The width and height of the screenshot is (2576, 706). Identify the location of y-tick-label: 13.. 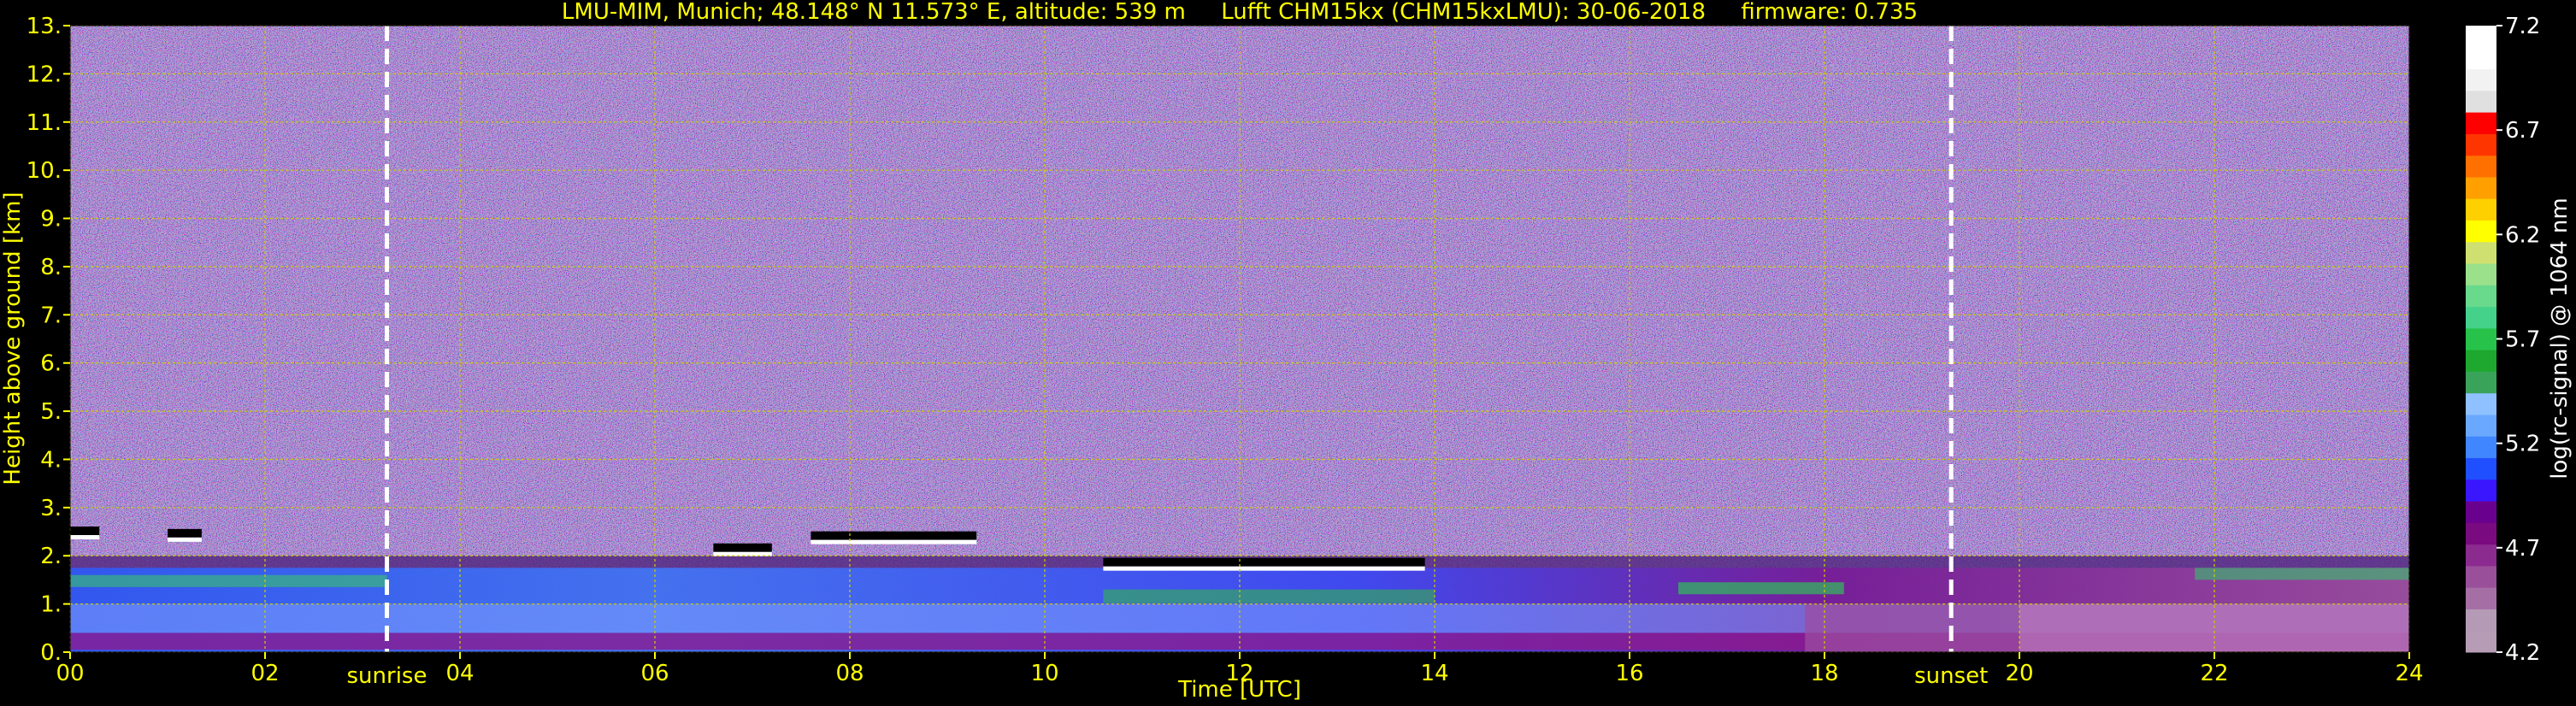
(44, 26).